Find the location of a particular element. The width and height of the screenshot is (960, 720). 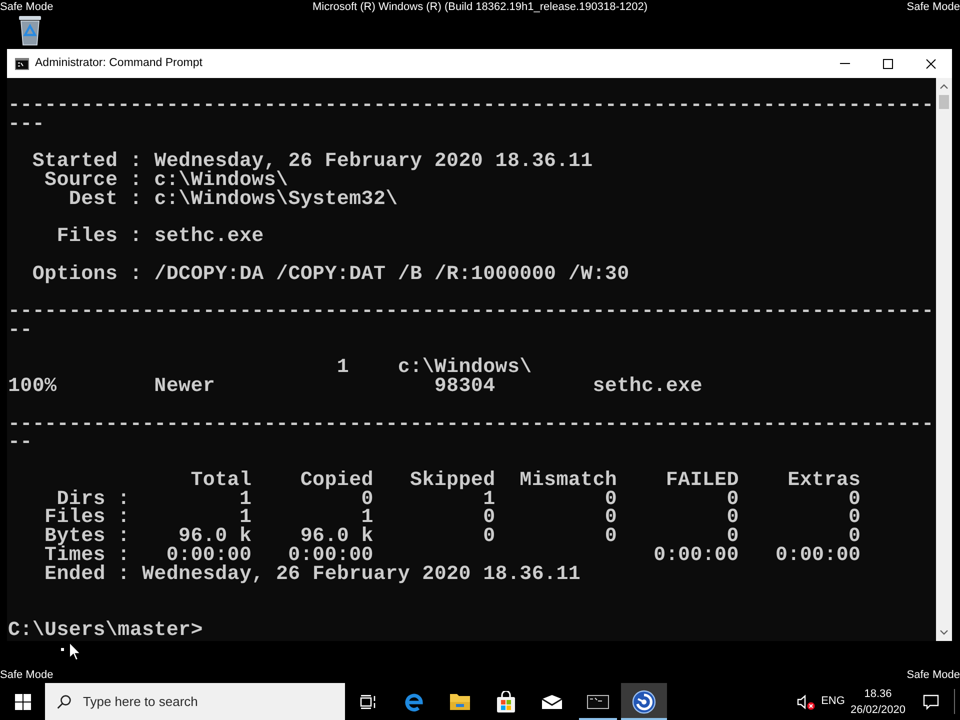

console-line: Files : sethc.exe is located at coordinates (160, 237).